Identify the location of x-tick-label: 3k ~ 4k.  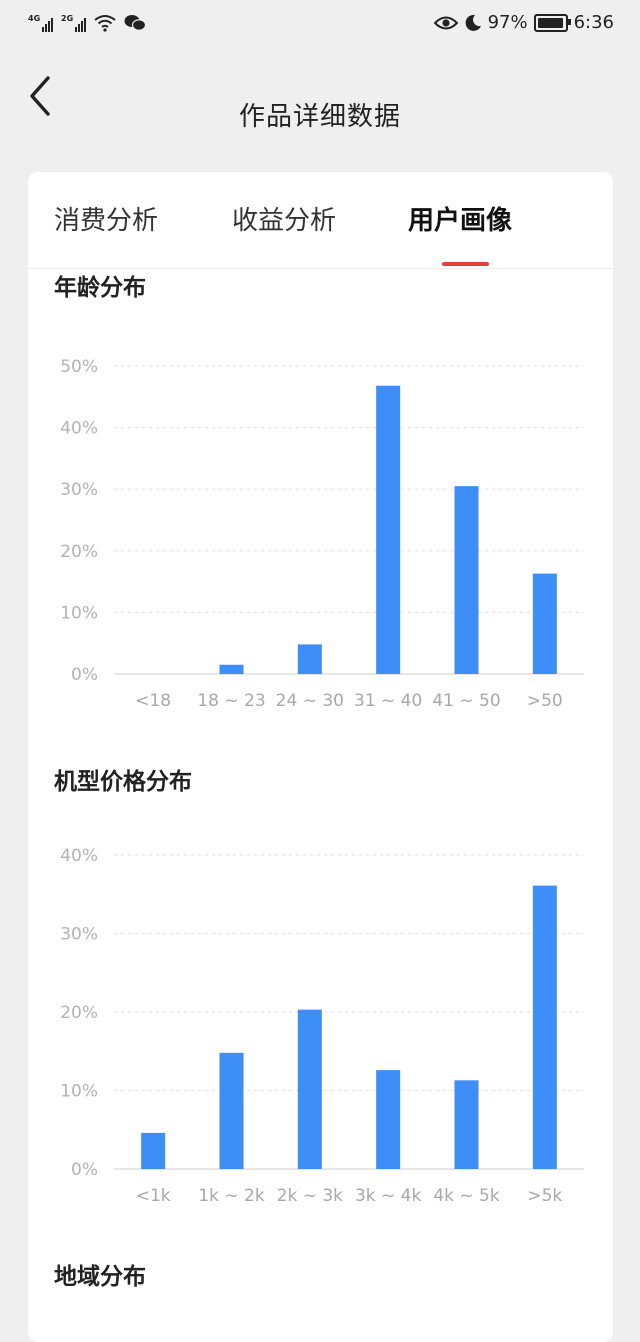
(388, 1196).